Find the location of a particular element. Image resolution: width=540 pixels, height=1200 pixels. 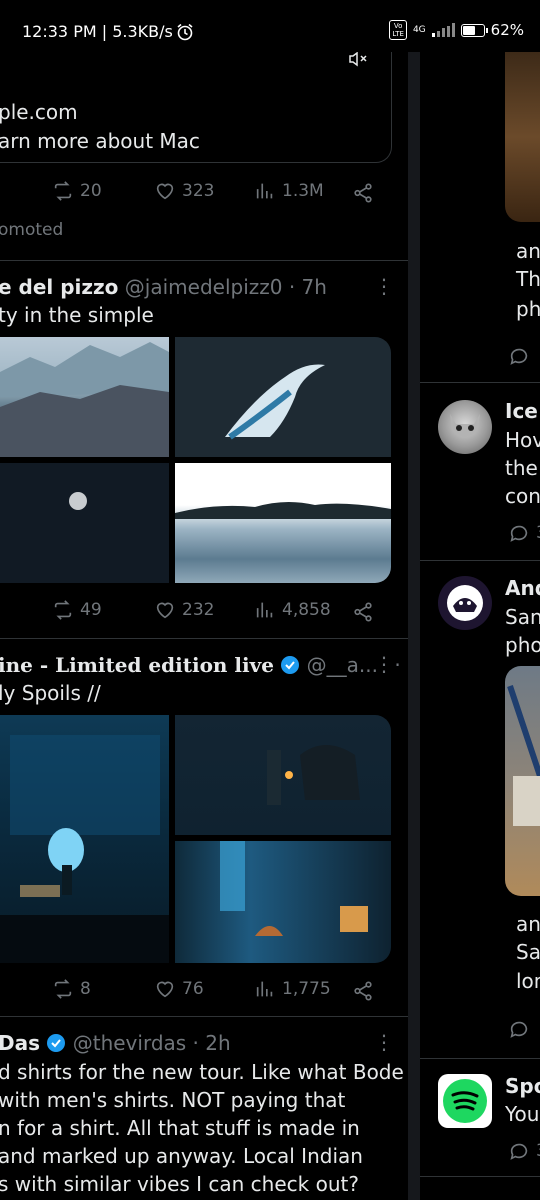

post-text-line: ph is located at coordinates (528, 309).